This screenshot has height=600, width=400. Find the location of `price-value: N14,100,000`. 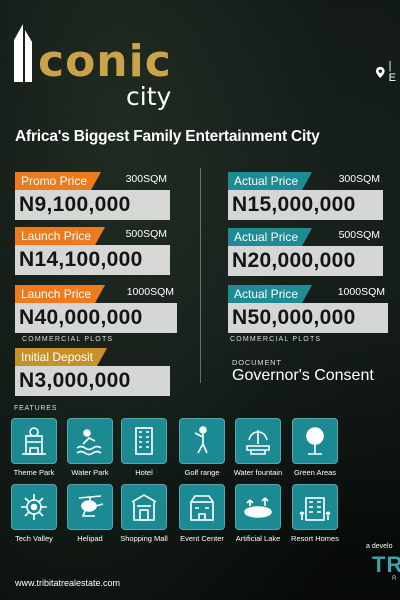

price-value: N14,100,000 is located at coordinates (92, 260).